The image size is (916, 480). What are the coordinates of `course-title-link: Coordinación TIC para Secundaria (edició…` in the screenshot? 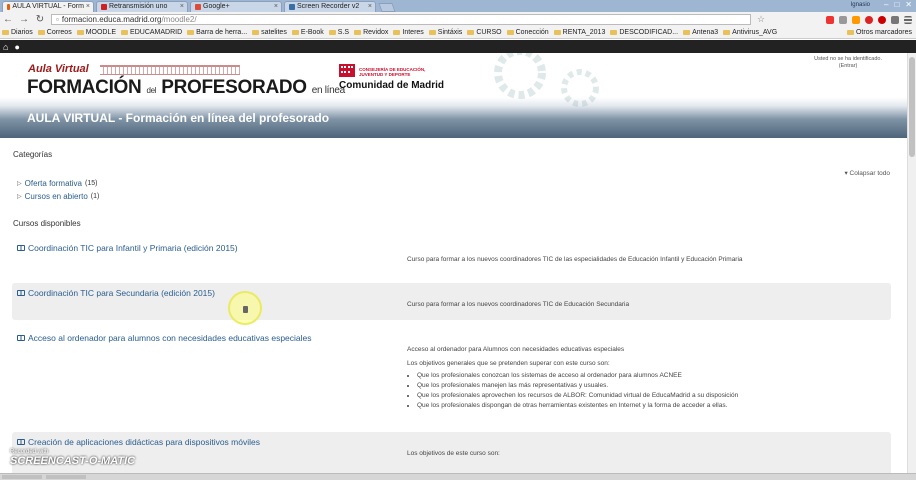 It's located at (116, 293).